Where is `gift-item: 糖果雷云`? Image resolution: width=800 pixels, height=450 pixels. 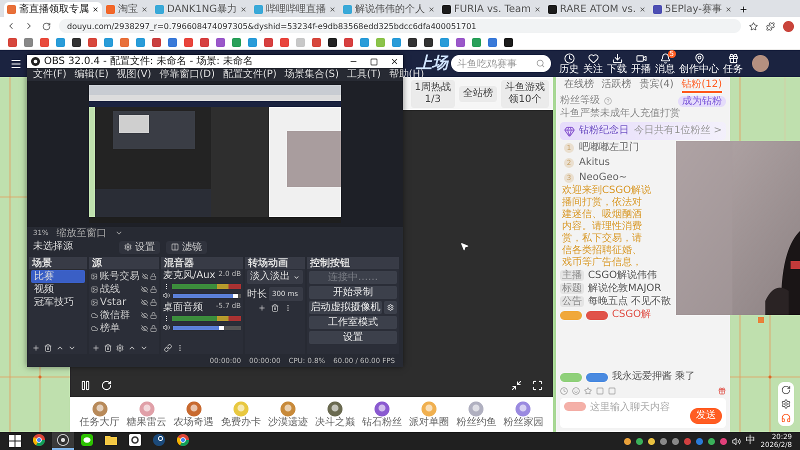 gift-item: 糖果雷云 is located at coordinates (146, 414).